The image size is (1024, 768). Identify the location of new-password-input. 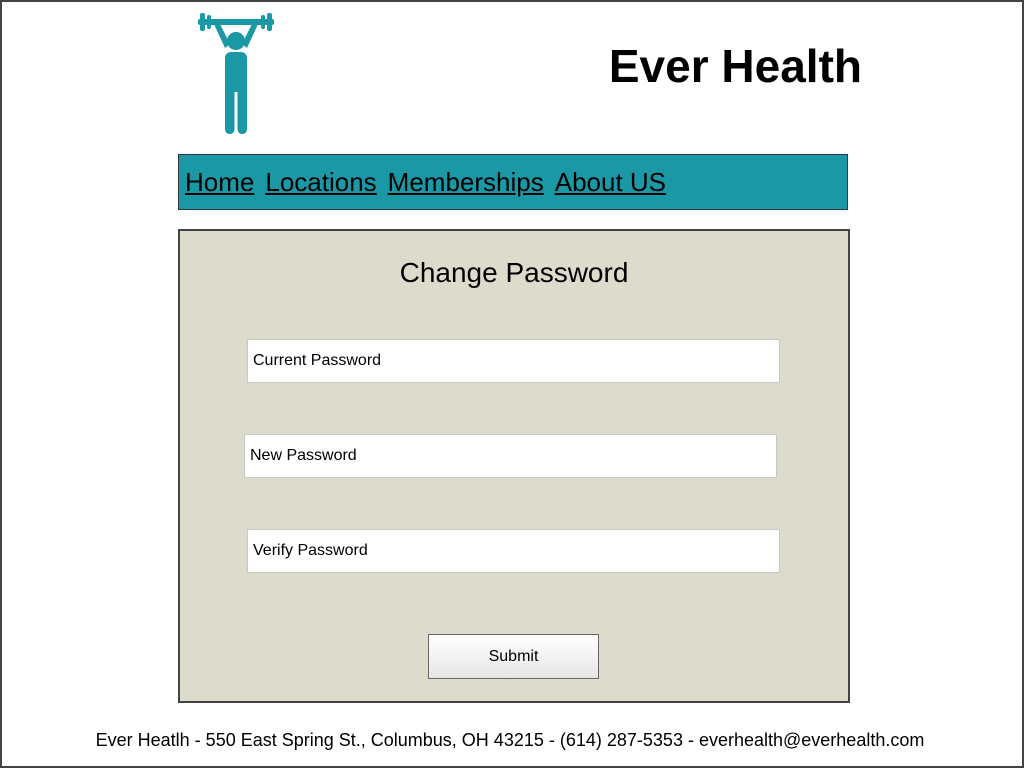
(510, 456).